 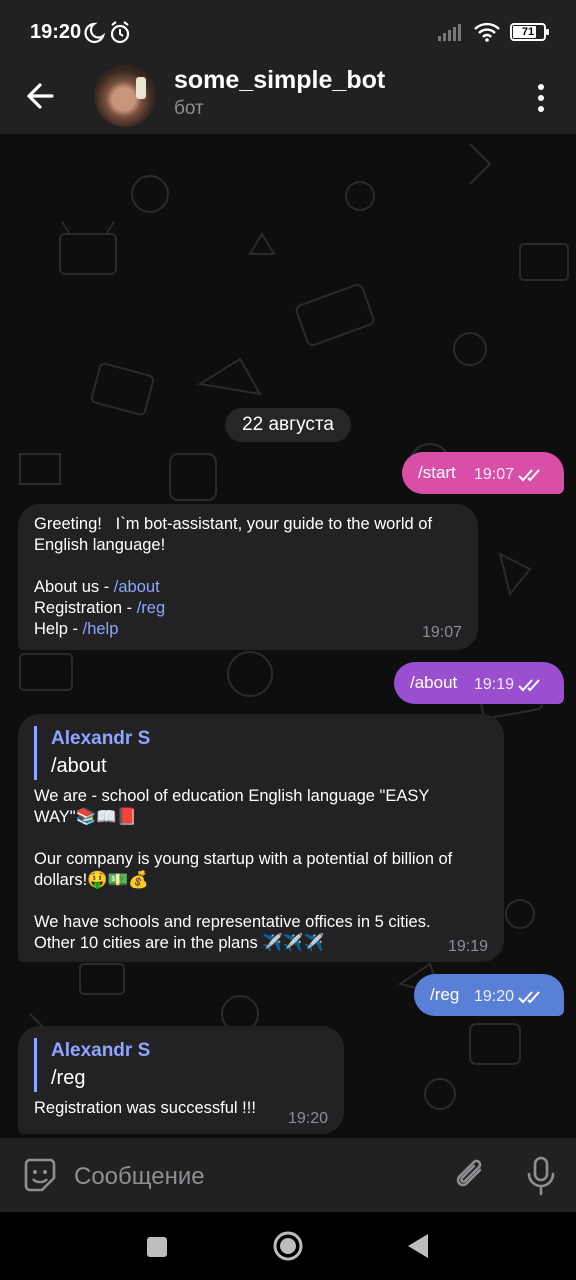 I want to click on wifi-icon, so click(x=487, y=32).